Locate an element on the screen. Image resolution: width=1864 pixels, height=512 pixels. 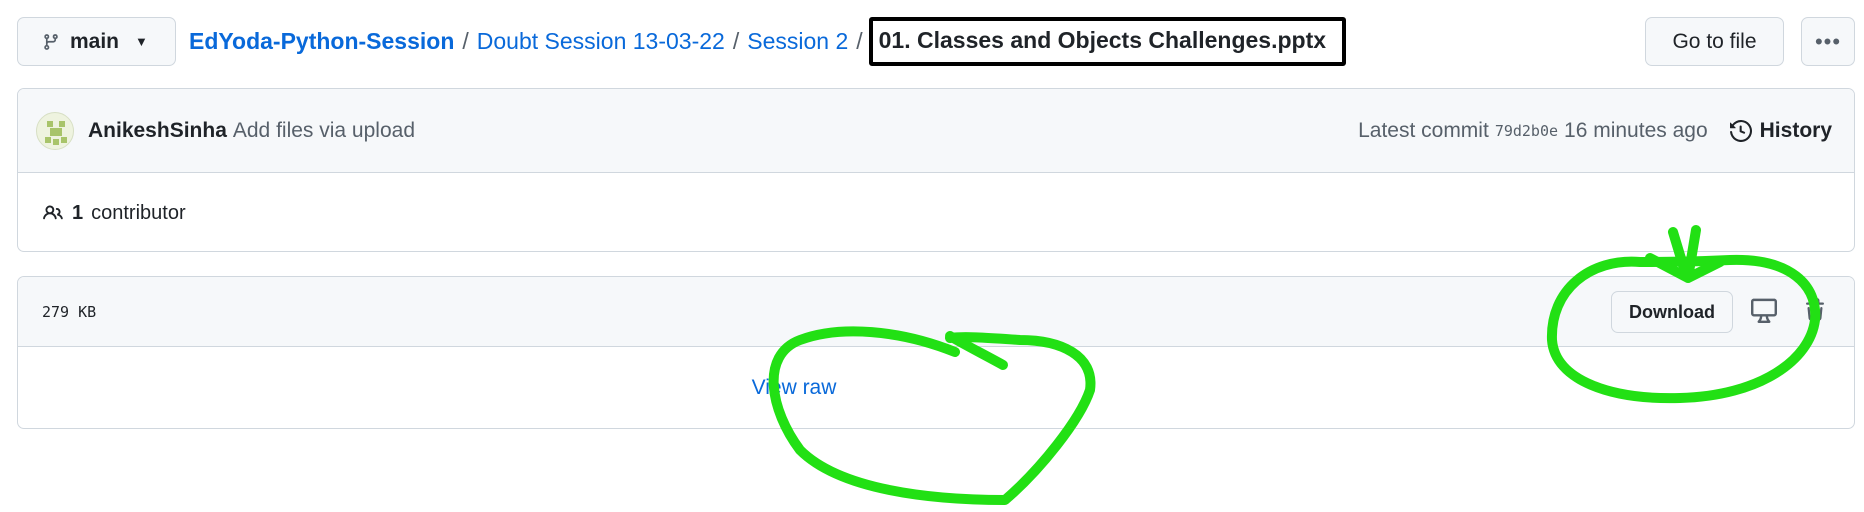
latest-commit-label: Latest commit is located at coordinates (1423, 130).